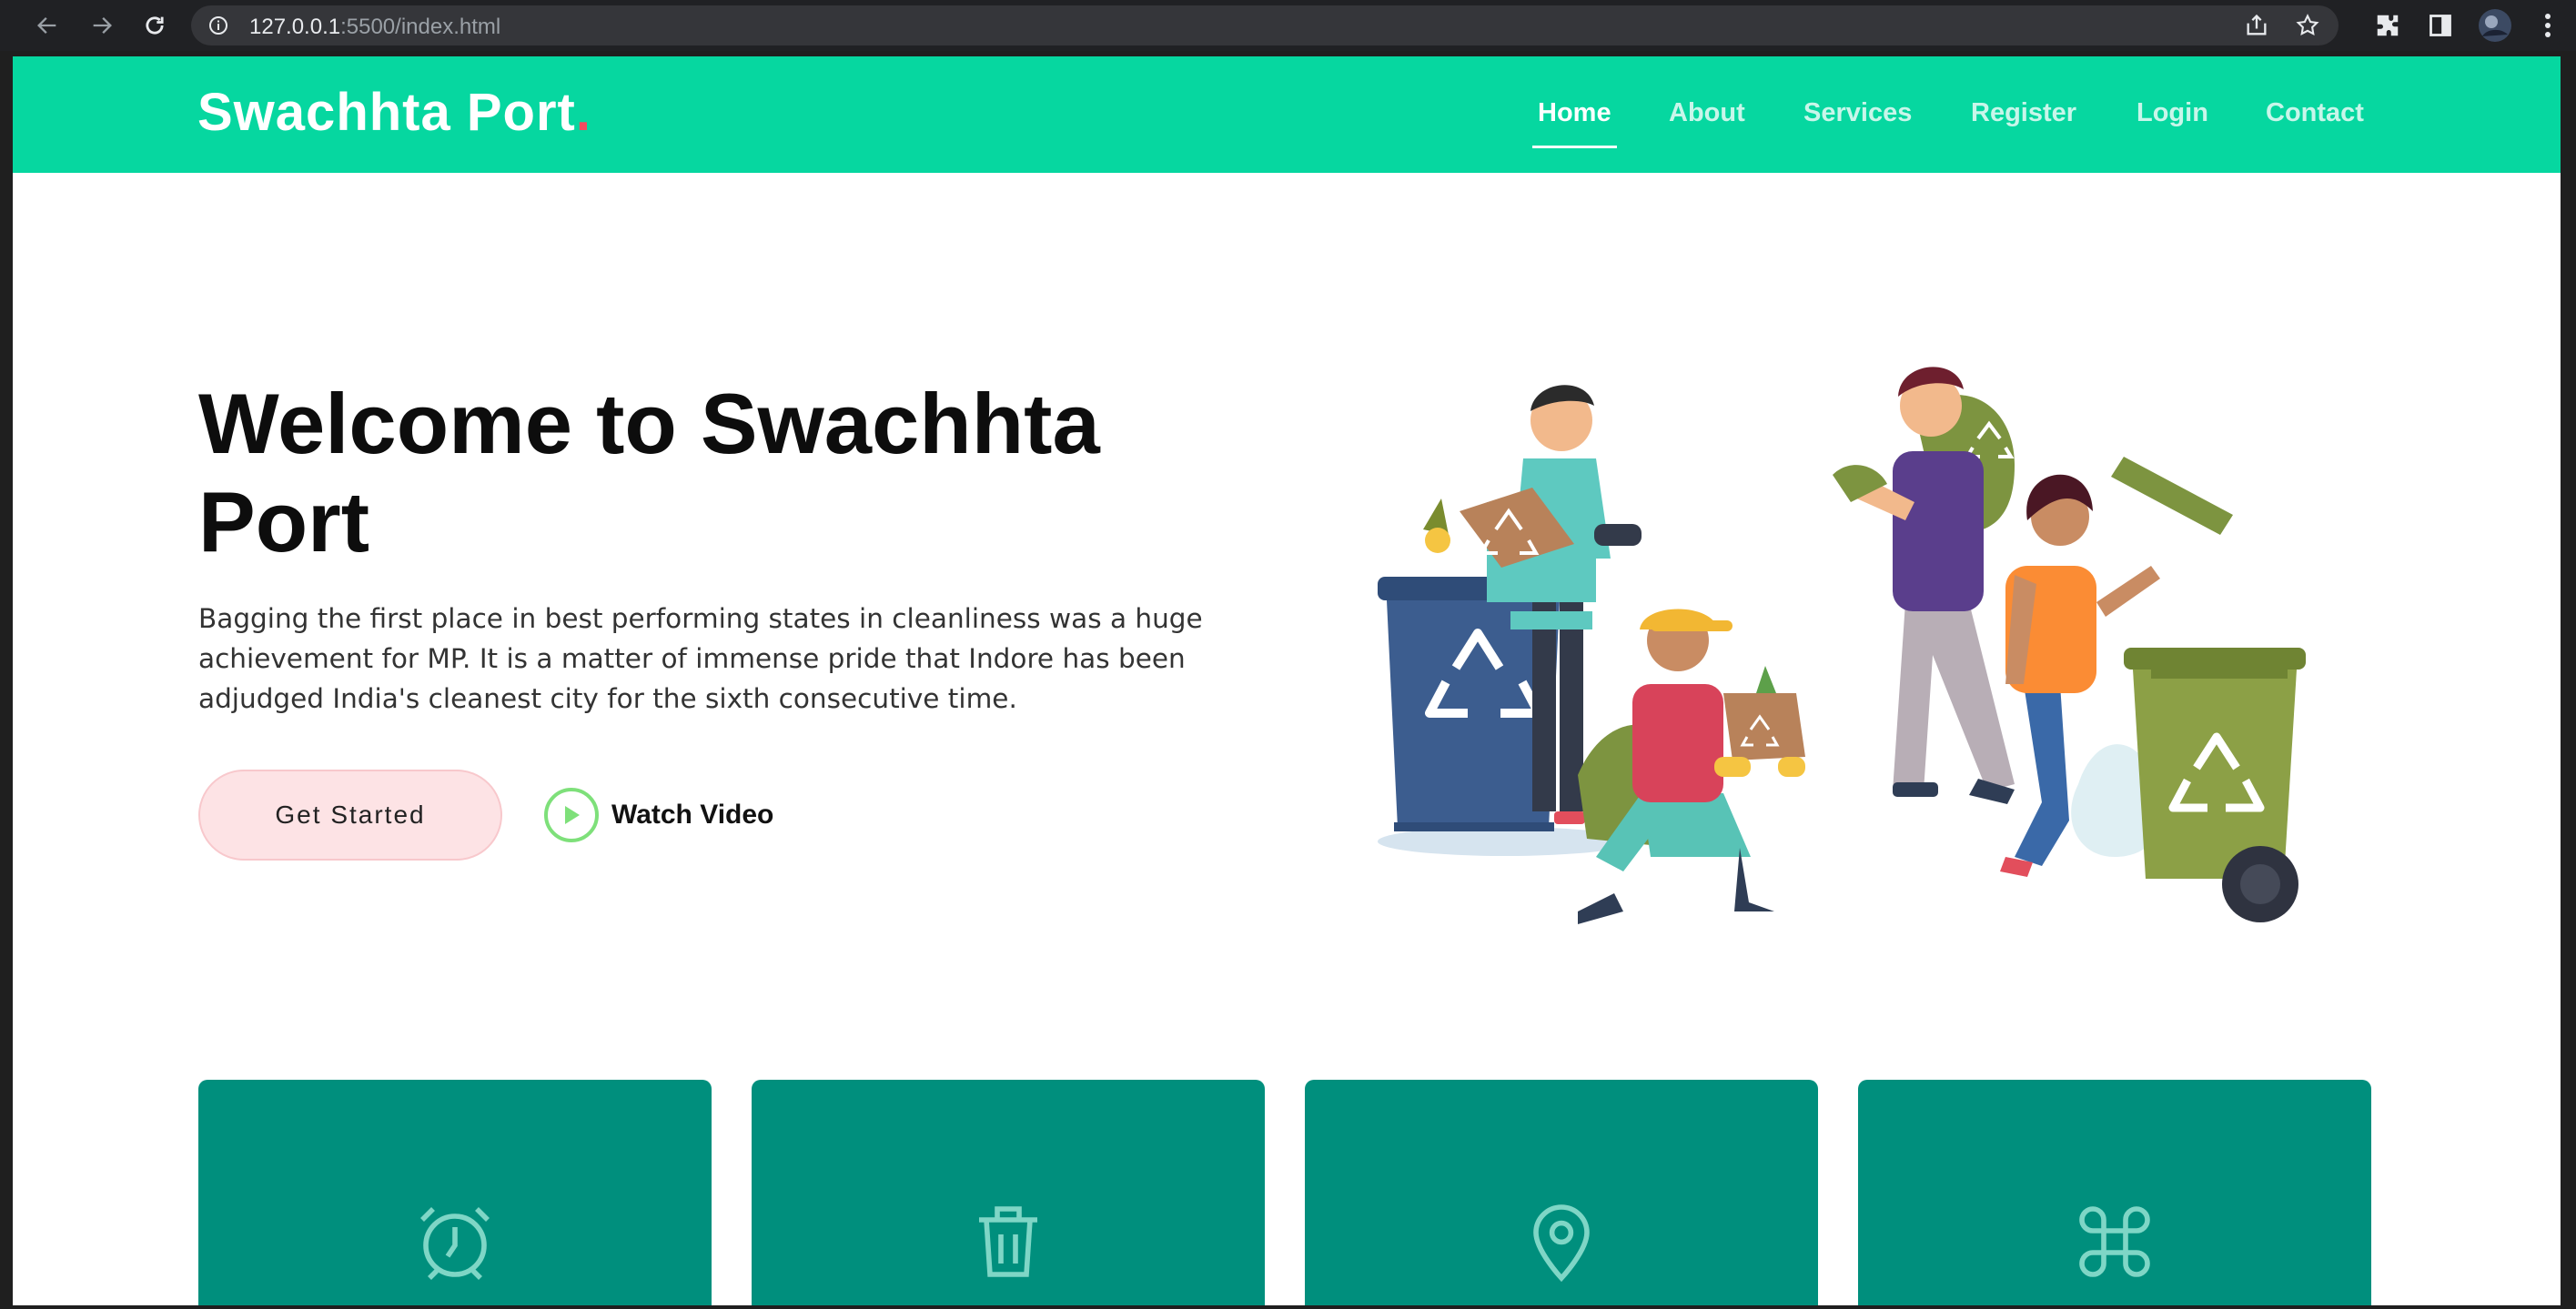  What do you see at coordinates (1707, 113) in the screenshot?
I see `nav-about: About` at bounding box center [1707, 113].